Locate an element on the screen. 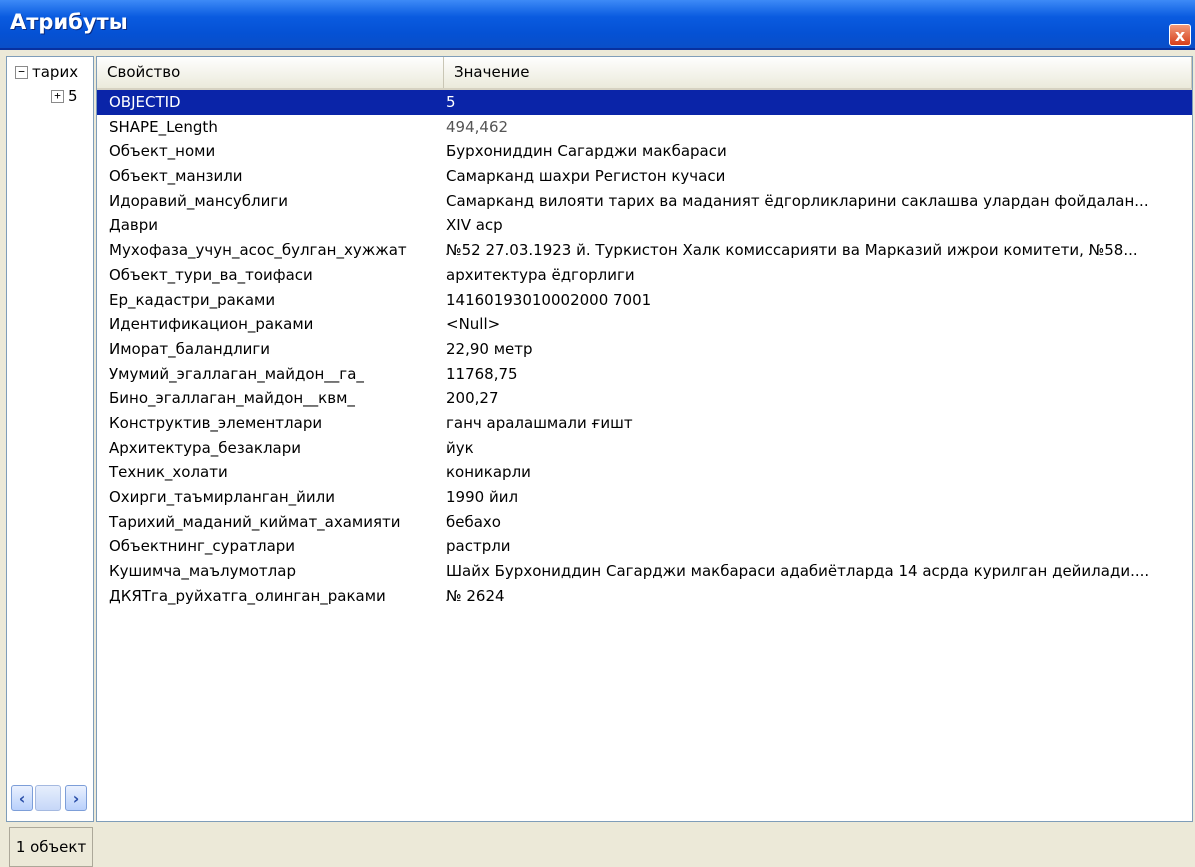 This screenshot has width=1195, height=867. grid-header: Свойство Значение is located at coordinates (644, 73).